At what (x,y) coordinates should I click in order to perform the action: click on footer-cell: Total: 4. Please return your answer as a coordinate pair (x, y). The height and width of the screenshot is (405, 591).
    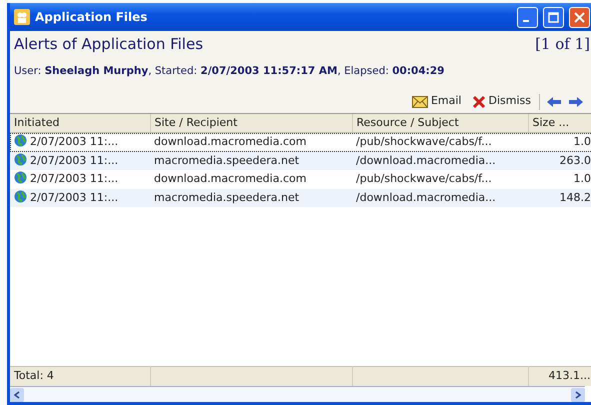
    Looking at the image, I should click on (34, 375).